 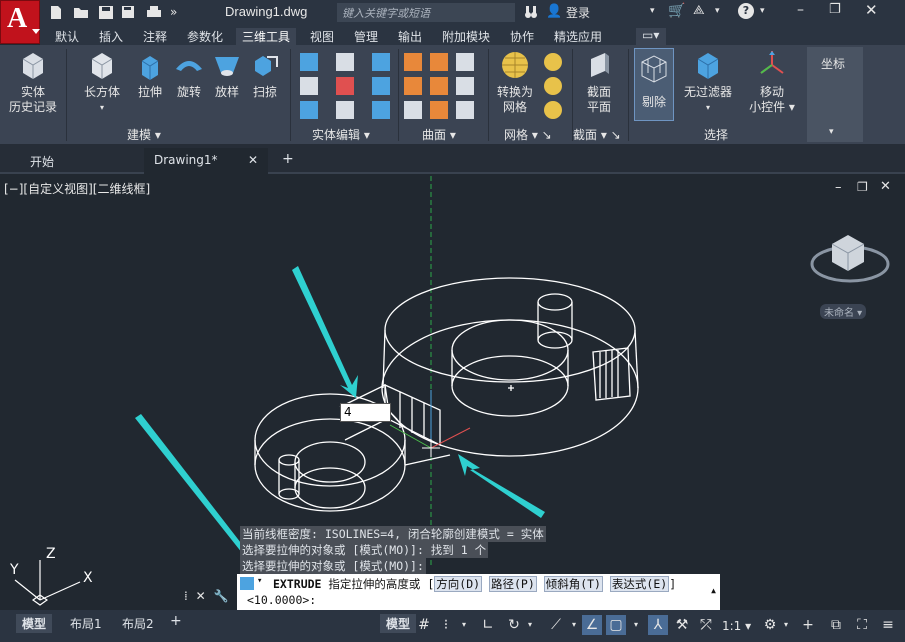 What do you see at coordinates (676, 11) in the screenshot?
I see `cart-icon: 🛒` at bounding box center [676, 11].